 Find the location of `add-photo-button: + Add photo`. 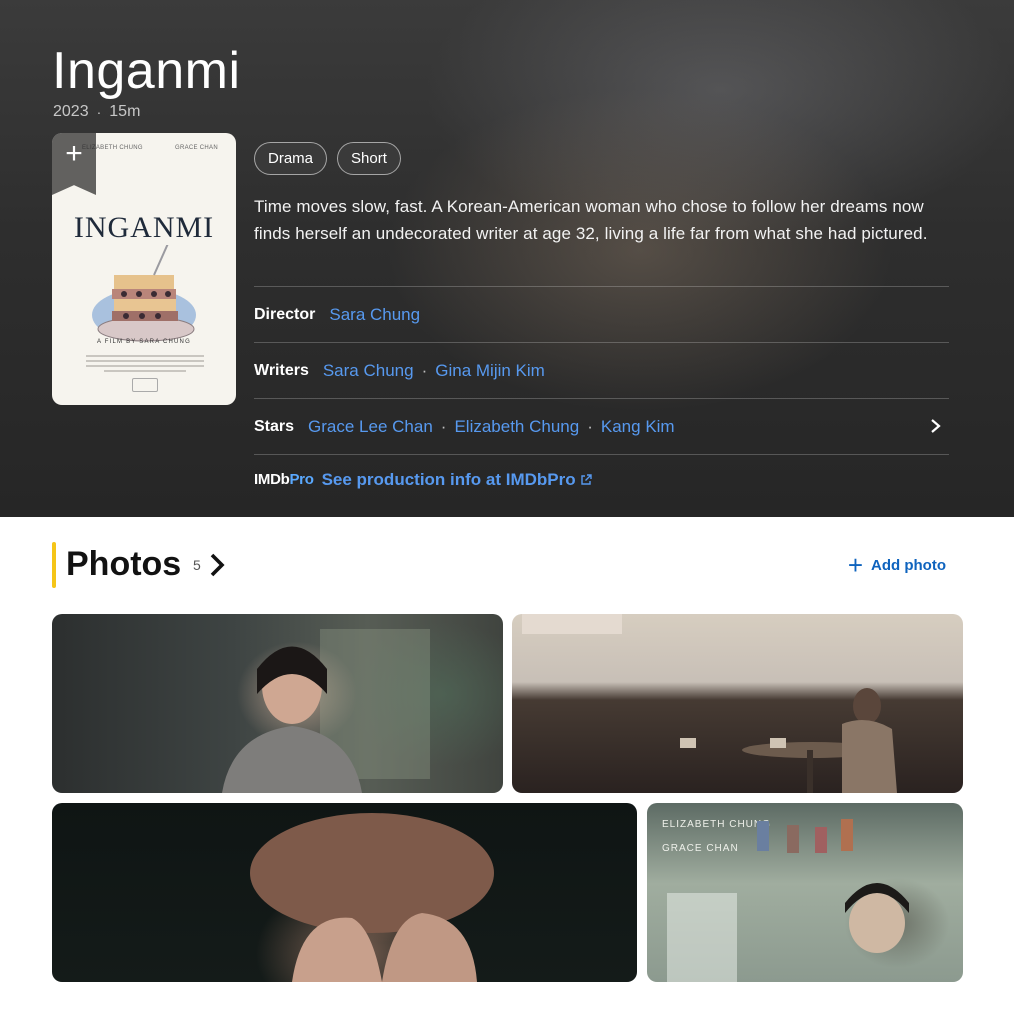

add-photo-button: + Add photo is located at coordinates (896, 565).